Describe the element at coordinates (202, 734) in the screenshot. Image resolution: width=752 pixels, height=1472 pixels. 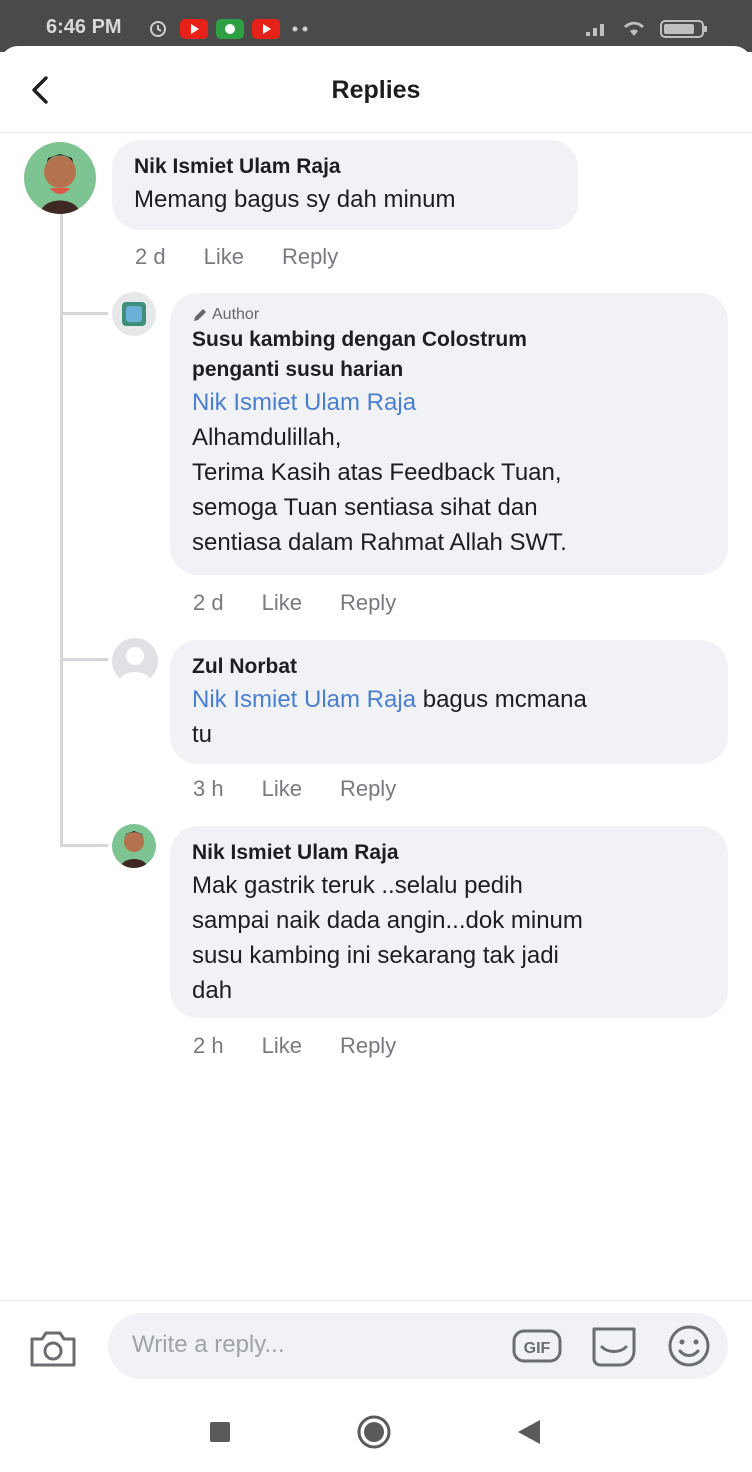
I see `comment-text-line: tu` at that location.